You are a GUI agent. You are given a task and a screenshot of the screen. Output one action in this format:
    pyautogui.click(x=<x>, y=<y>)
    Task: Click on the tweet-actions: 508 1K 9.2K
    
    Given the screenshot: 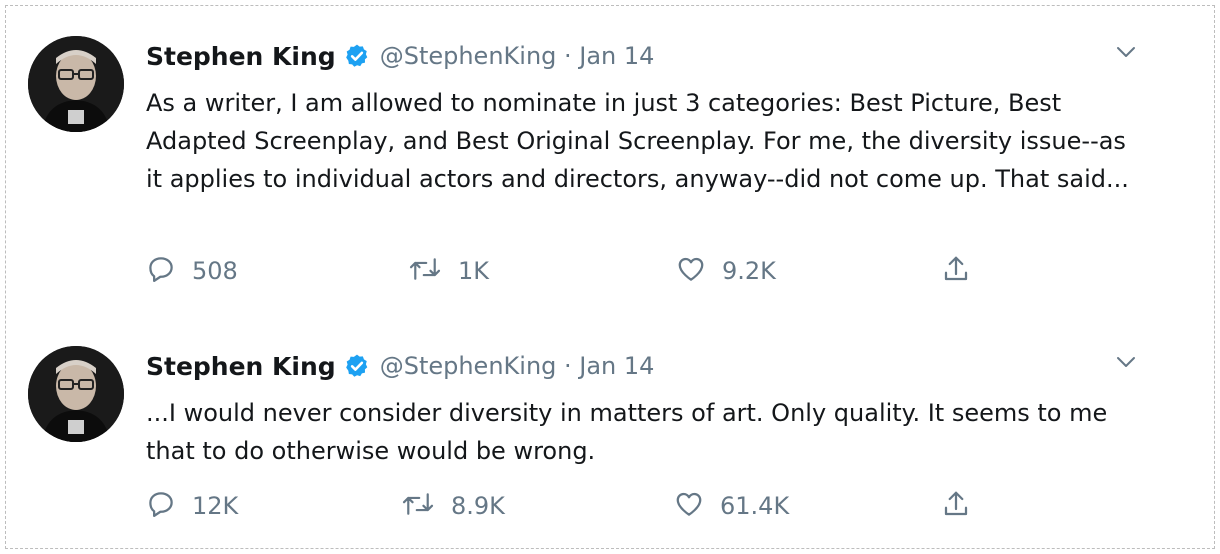 What is the action you would take?
    pyautogui.click(x=586, y=271)
    